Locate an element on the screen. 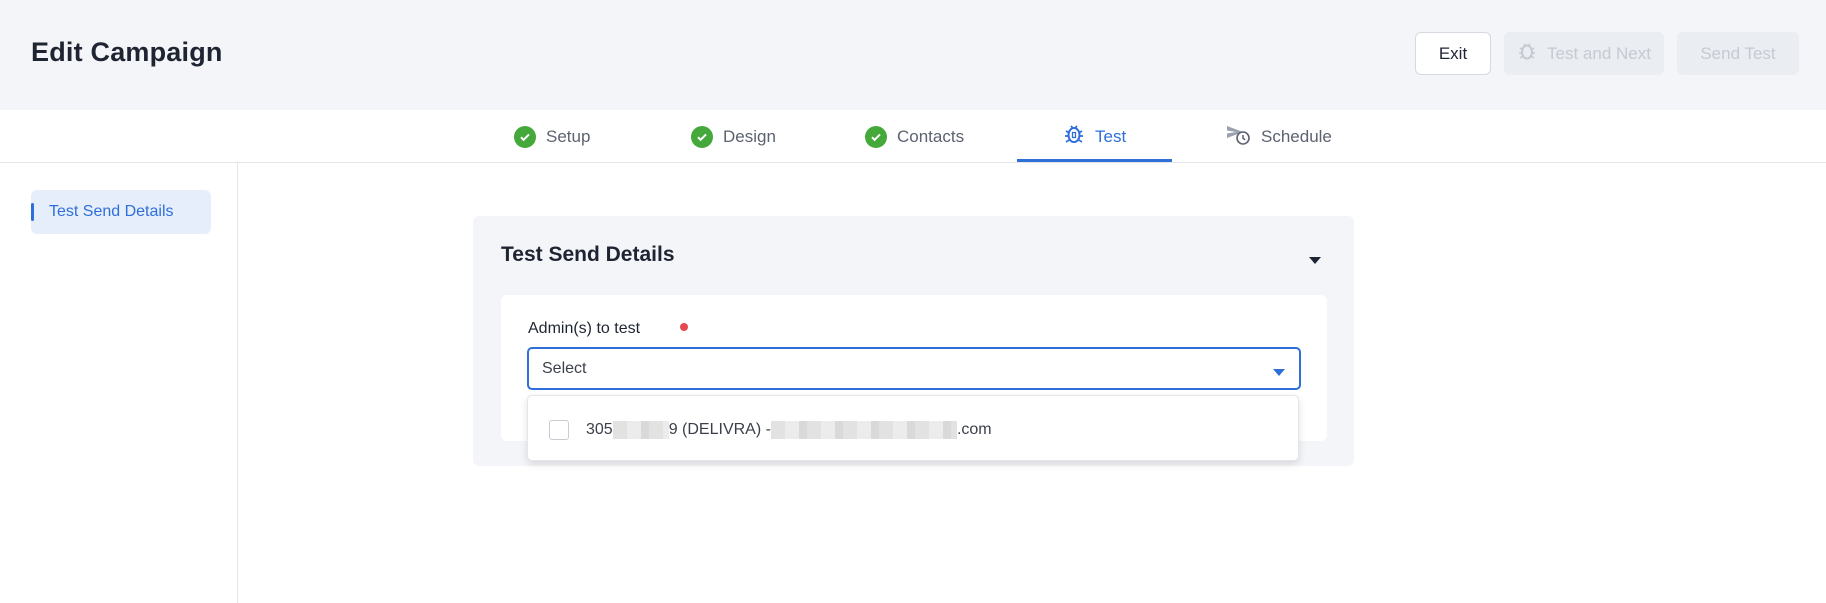 The height and width of the screenshot is (603, 1826). tab-design: Design is located at coordinates (733, 136).